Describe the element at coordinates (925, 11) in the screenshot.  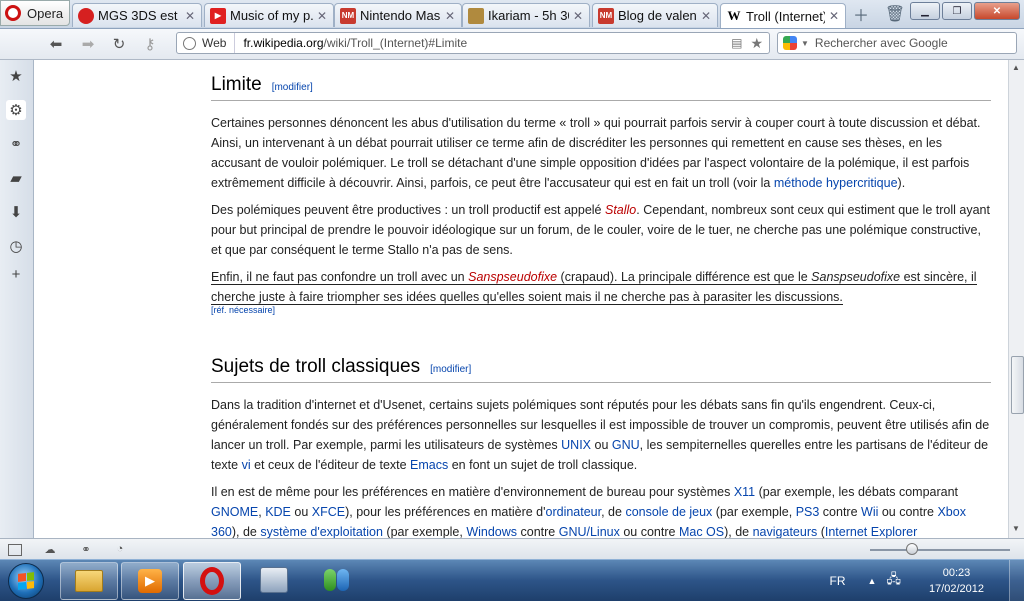
I see `minimize-button: ▁` at that location.